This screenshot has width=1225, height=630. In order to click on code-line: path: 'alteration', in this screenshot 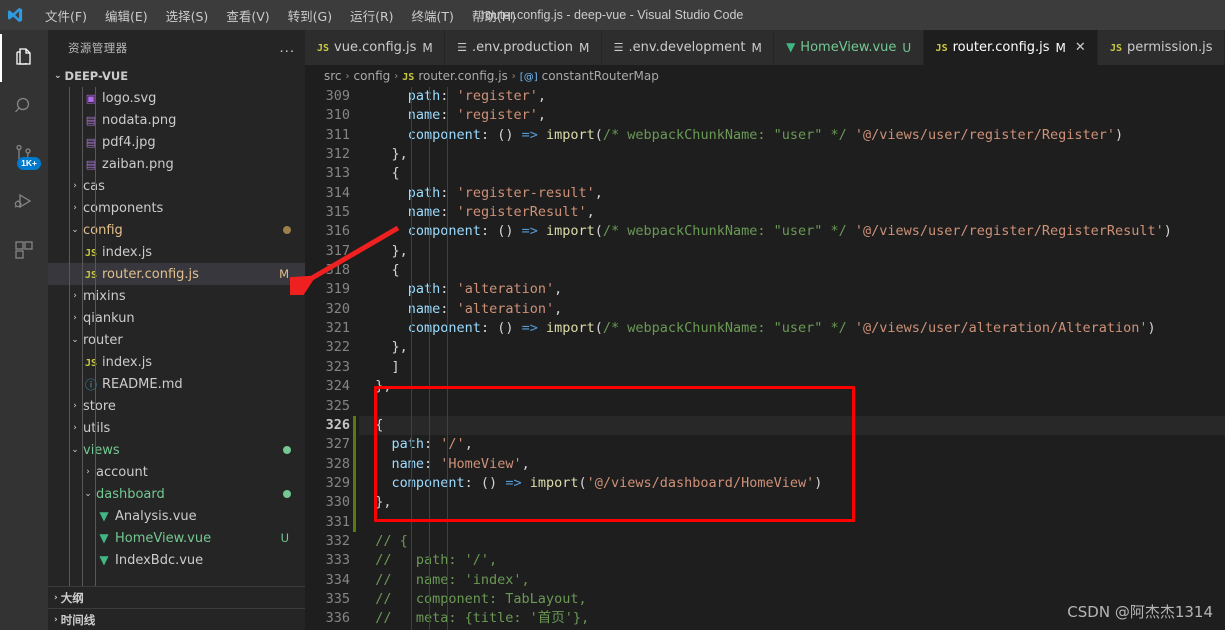, I will do `click(792, 289)`.